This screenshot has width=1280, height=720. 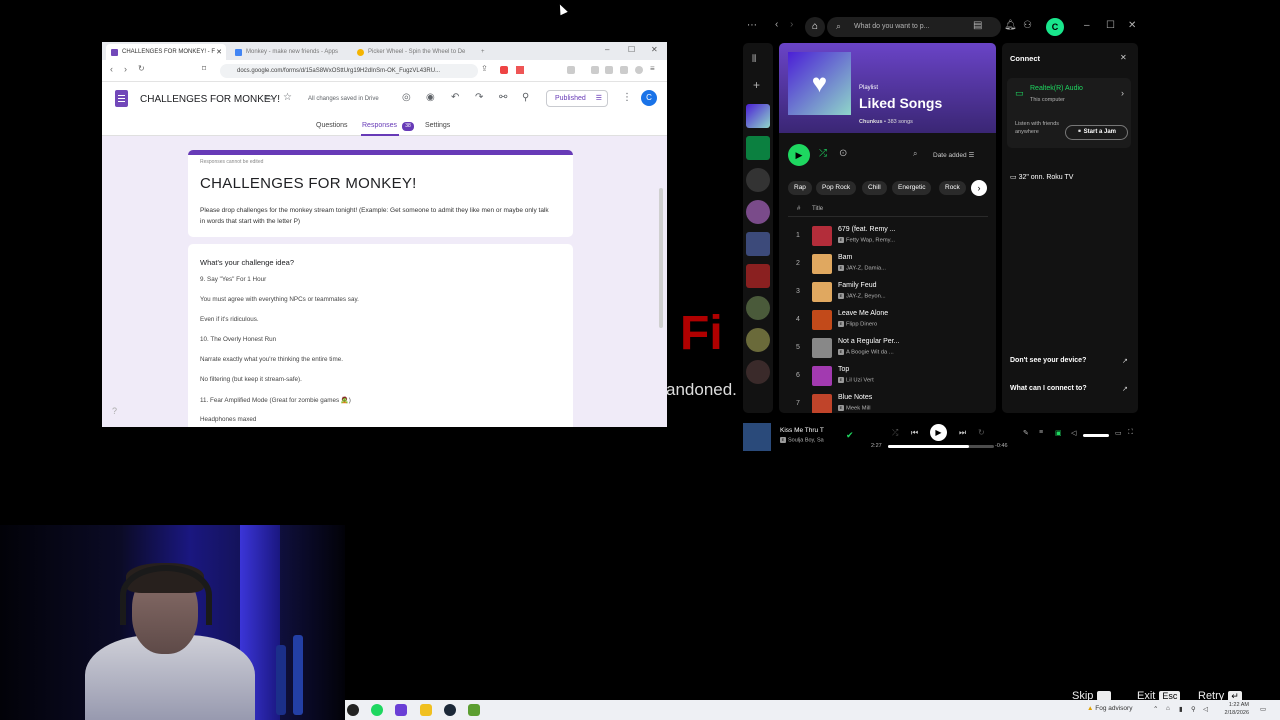 I want to click on column-title-header: Title, so click(x=817, y=209).